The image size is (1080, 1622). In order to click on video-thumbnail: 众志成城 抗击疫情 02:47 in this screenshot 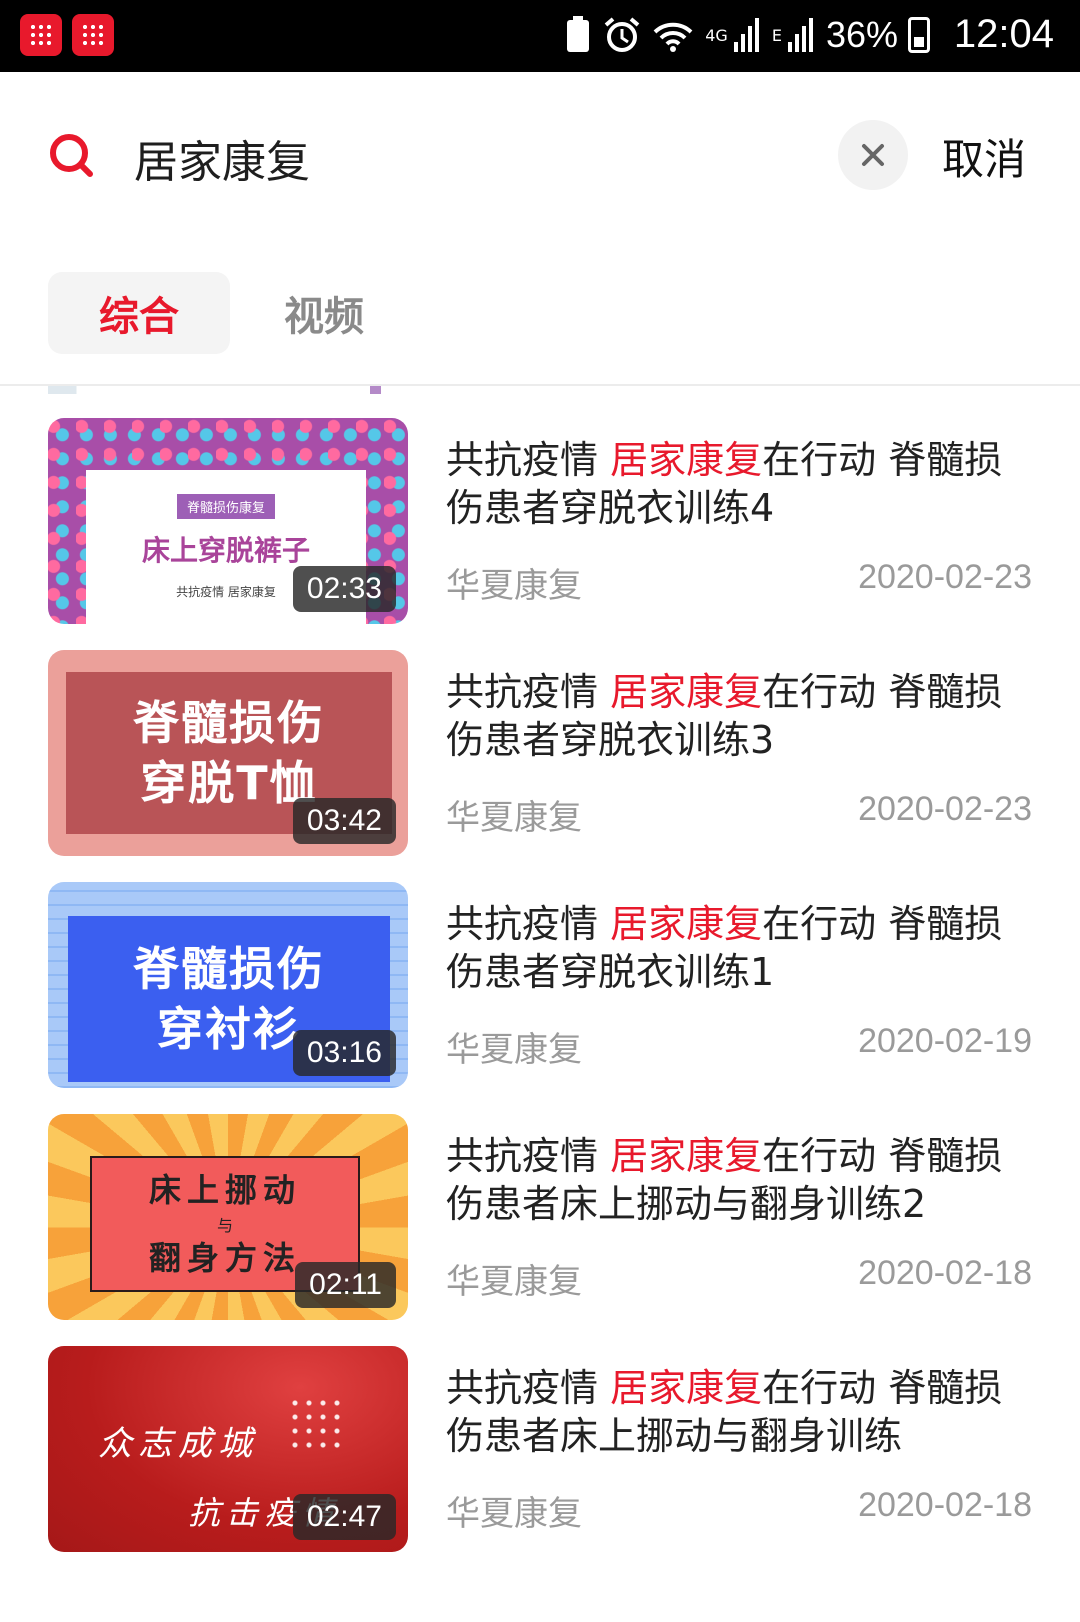, I will do `click(228, 1449)`.